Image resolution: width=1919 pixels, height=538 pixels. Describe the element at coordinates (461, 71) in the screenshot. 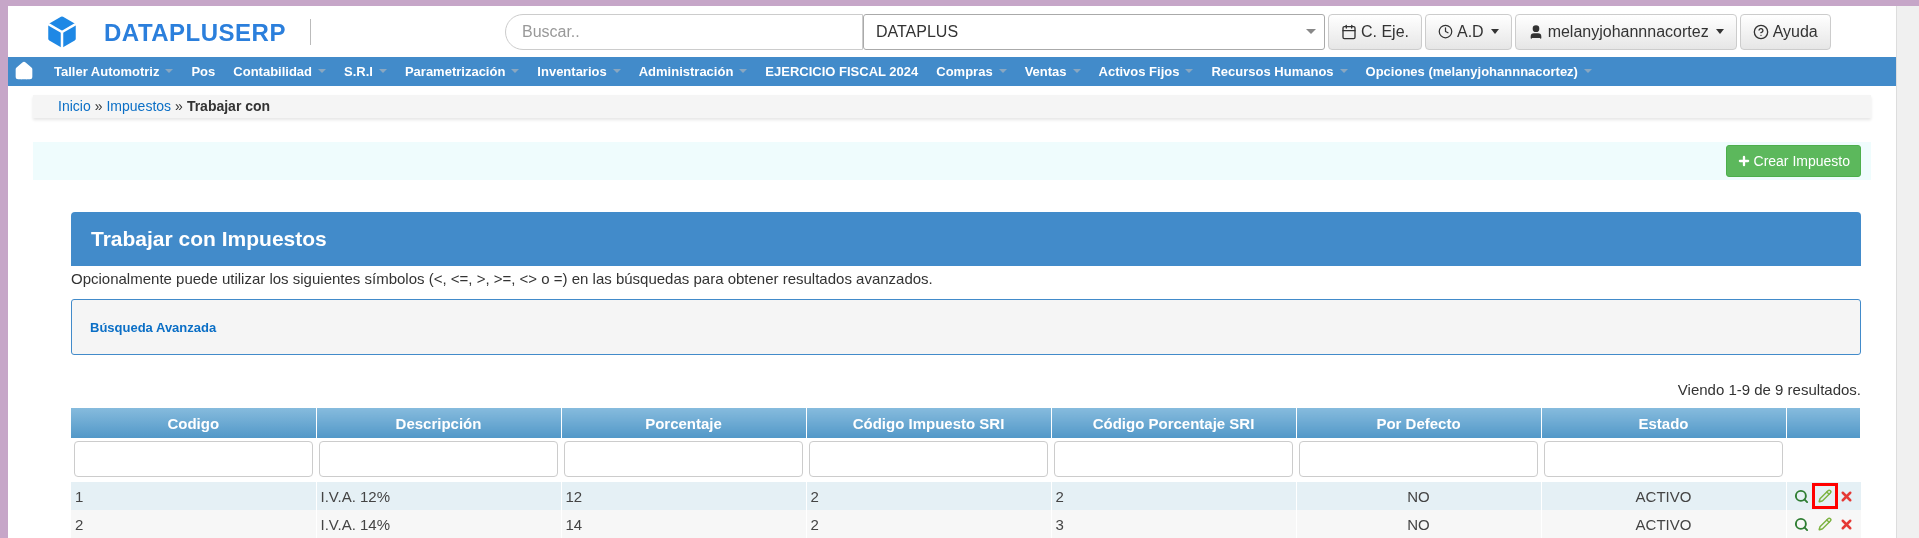

I see `menu-item: Parametrización` at that location.